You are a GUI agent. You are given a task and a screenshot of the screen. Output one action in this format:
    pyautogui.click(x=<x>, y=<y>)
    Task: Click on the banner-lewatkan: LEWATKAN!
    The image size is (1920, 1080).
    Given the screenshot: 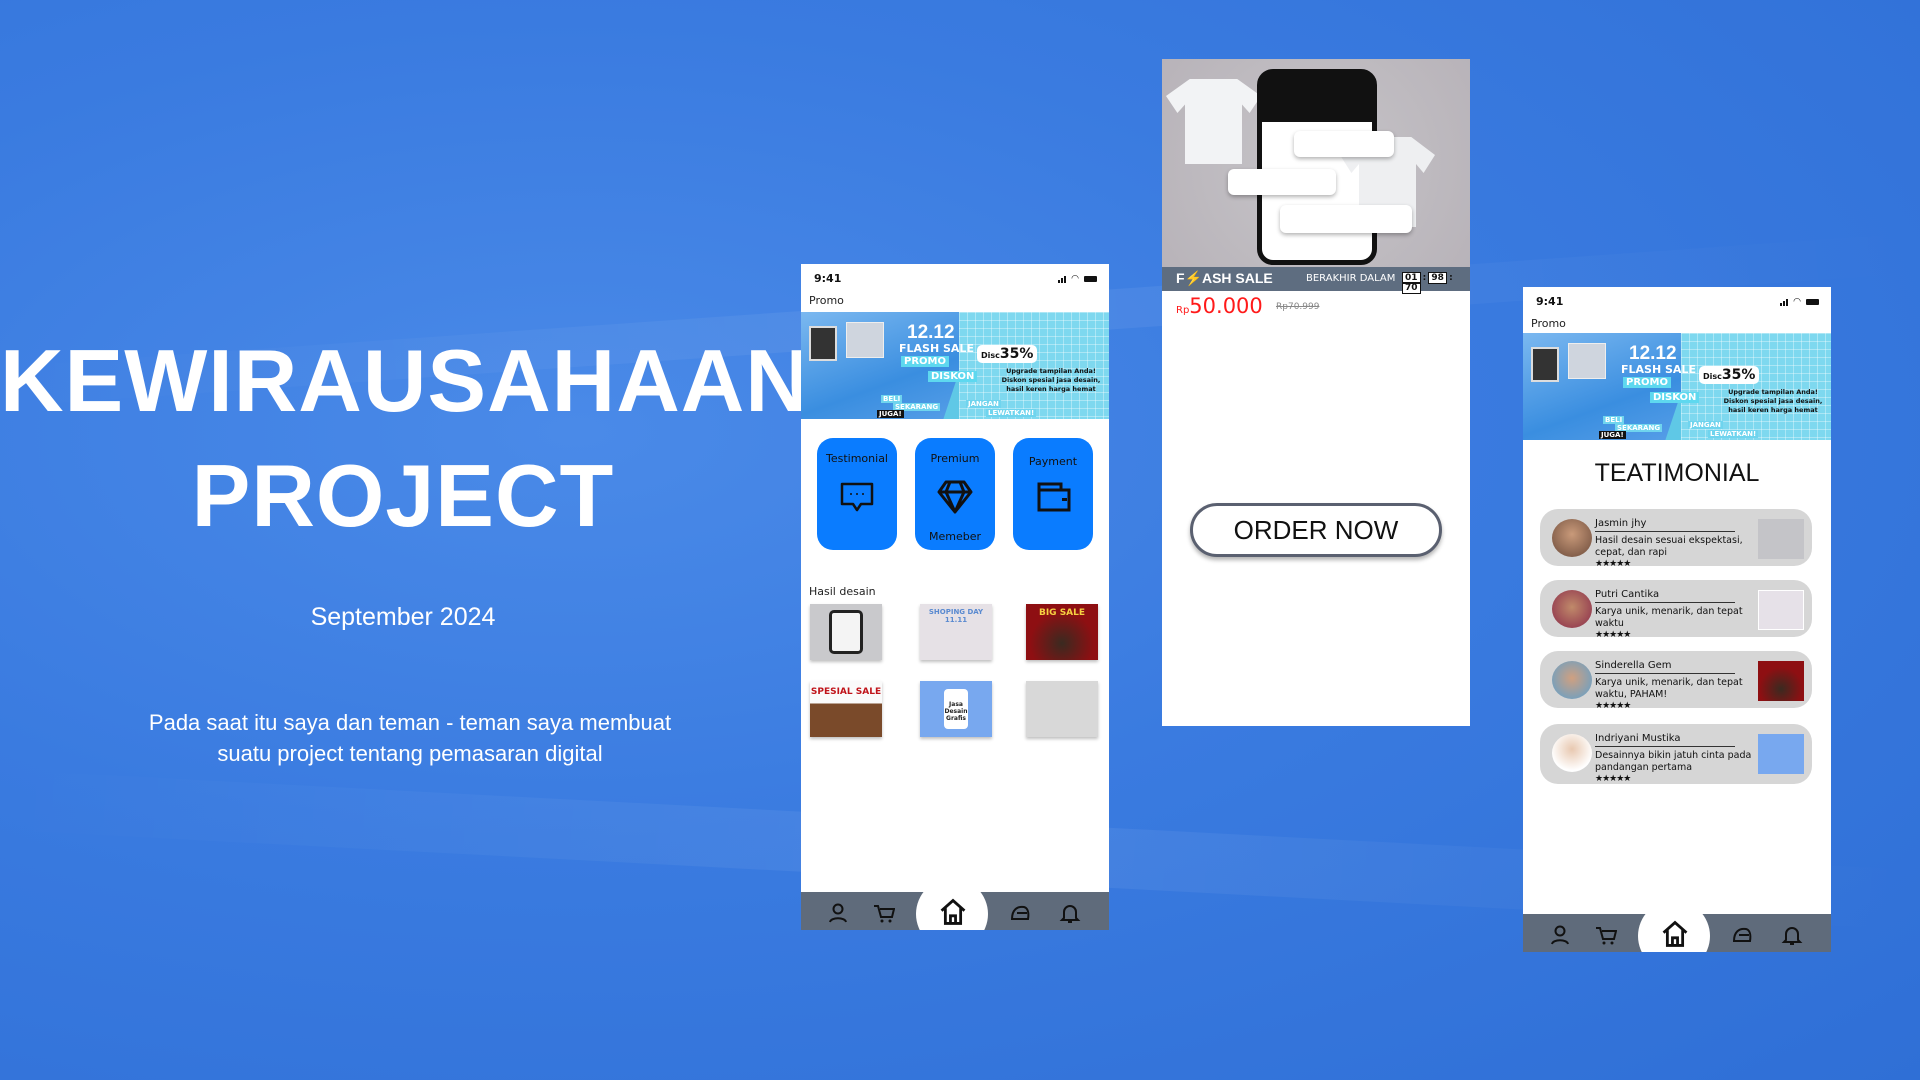 What is the action you would take?
    pyautogui.click(x=1011, y=413)
    